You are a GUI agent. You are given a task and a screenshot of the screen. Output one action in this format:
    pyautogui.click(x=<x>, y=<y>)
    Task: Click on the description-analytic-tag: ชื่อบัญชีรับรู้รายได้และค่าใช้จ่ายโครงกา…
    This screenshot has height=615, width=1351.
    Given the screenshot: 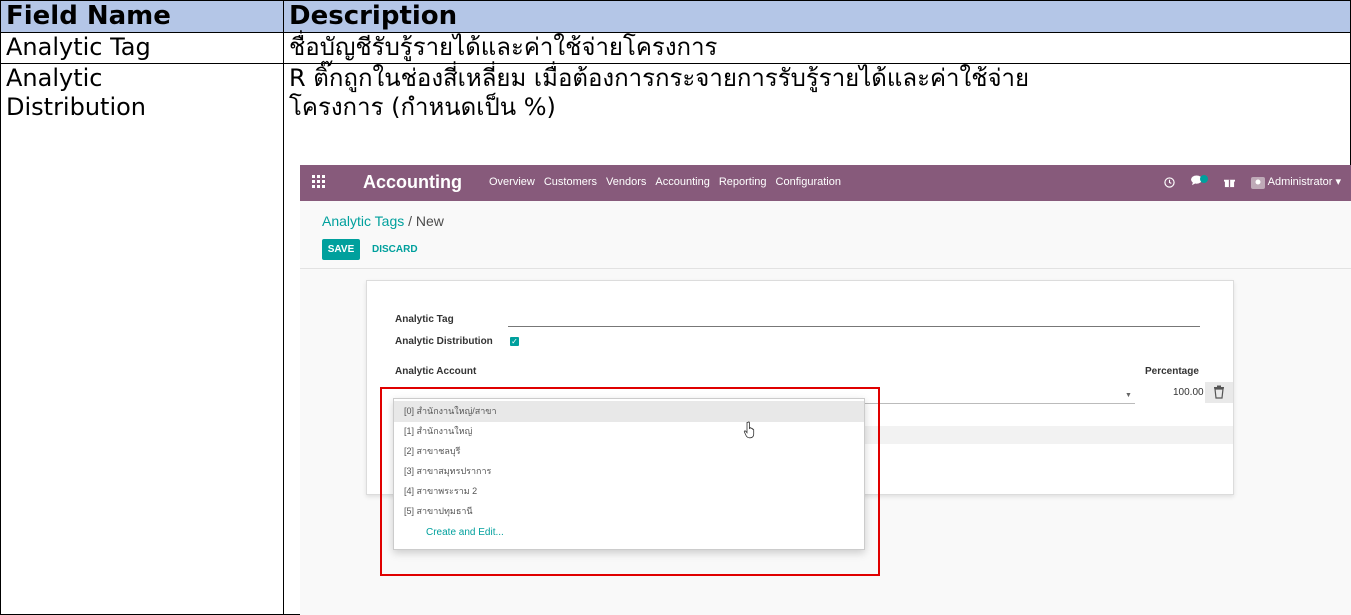 What is the action you would take?
    pyautogui.click(x=817, y=48)
    